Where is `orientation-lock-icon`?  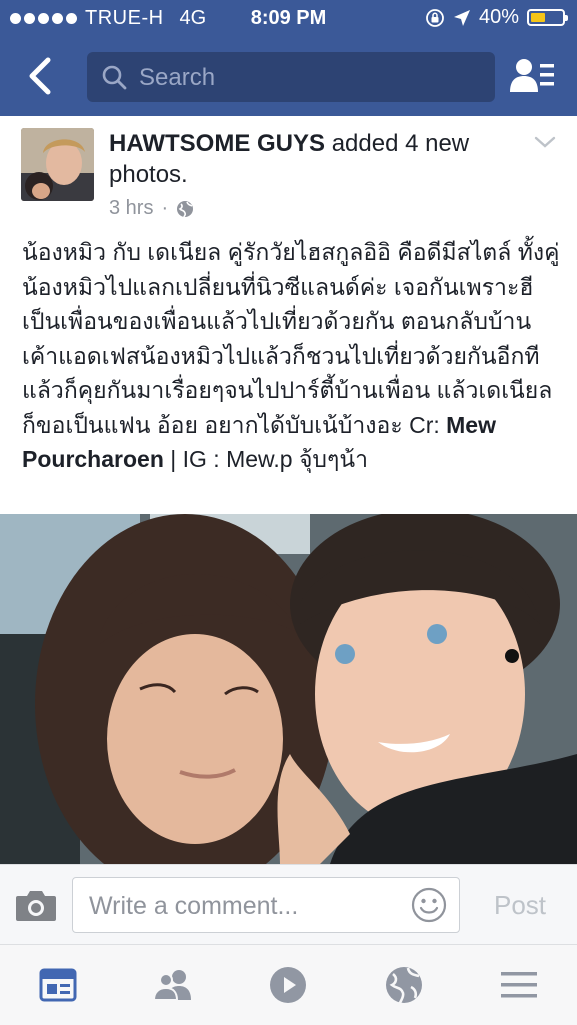
orientation-lock-icon is located at coordinates (435, 17).